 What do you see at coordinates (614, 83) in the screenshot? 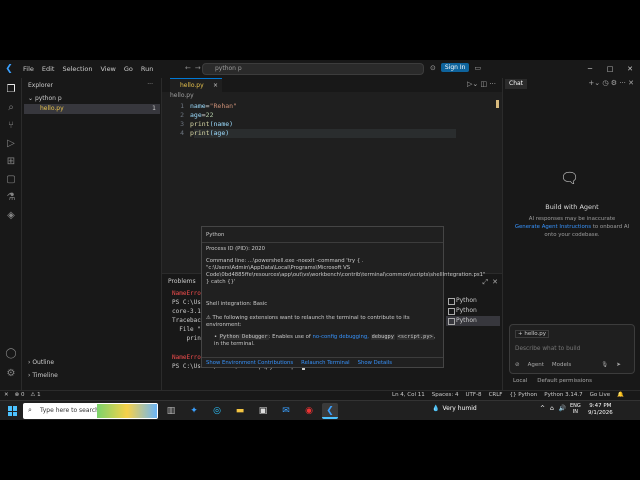
I see `chat-settings-icon: ⚙` at bounding box center [614, 83].